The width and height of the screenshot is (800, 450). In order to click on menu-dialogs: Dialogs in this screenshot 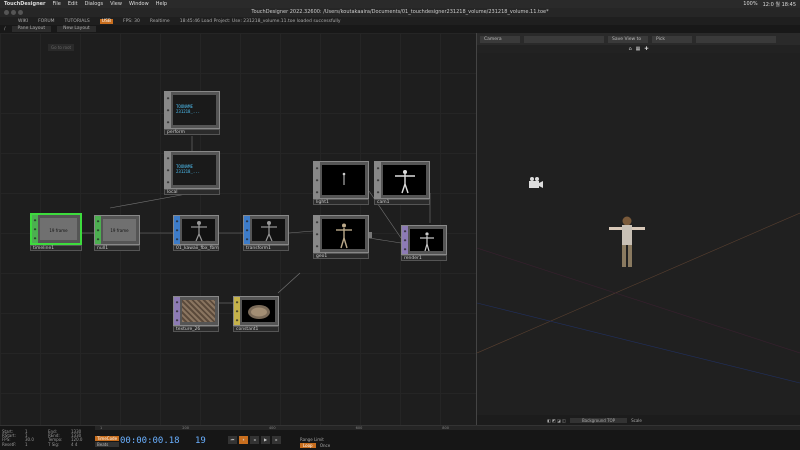, I will do `click(94, 4)`.